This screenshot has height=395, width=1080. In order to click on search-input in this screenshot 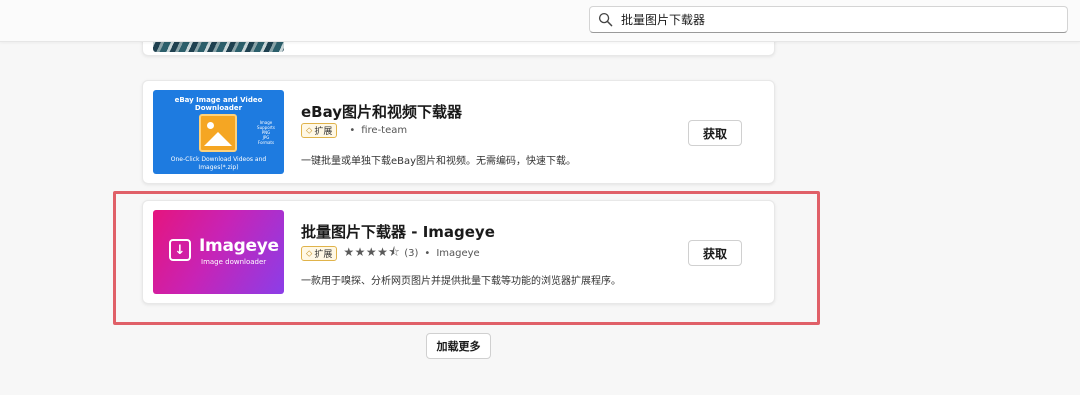, I will do `click(831, 19)`.